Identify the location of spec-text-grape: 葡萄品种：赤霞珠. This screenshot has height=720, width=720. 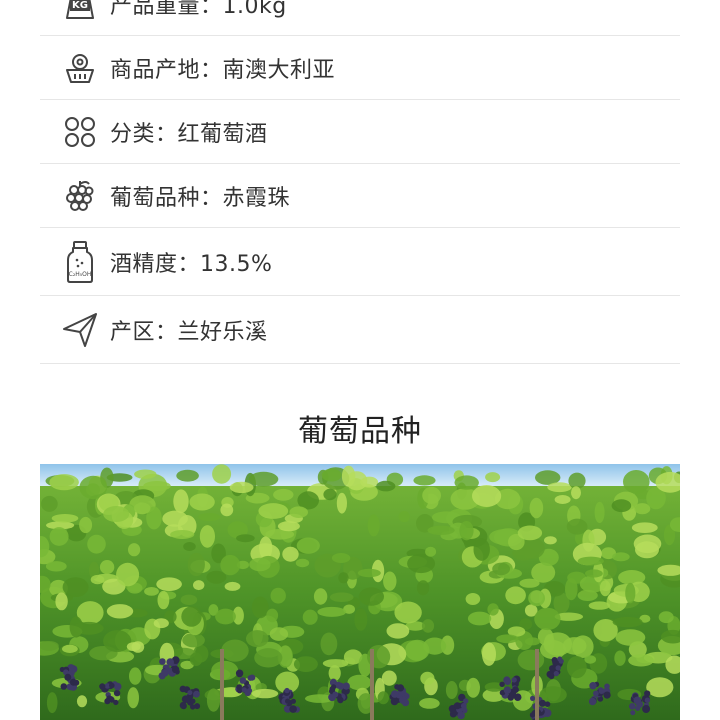
(200, 198).